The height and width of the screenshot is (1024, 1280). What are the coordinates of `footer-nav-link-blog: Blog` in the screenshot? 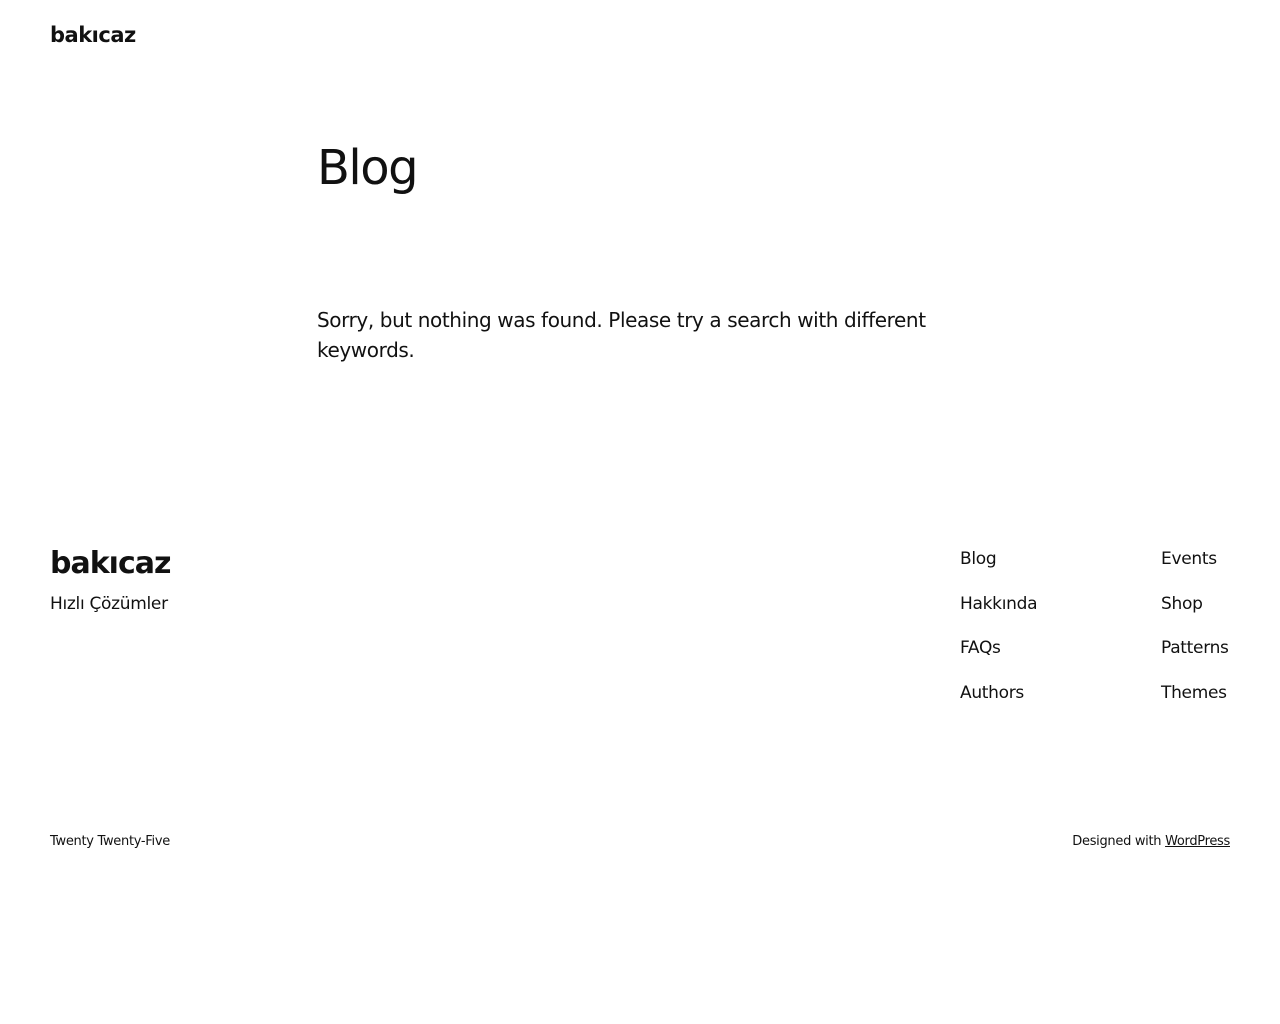 It's located at (978, 559).